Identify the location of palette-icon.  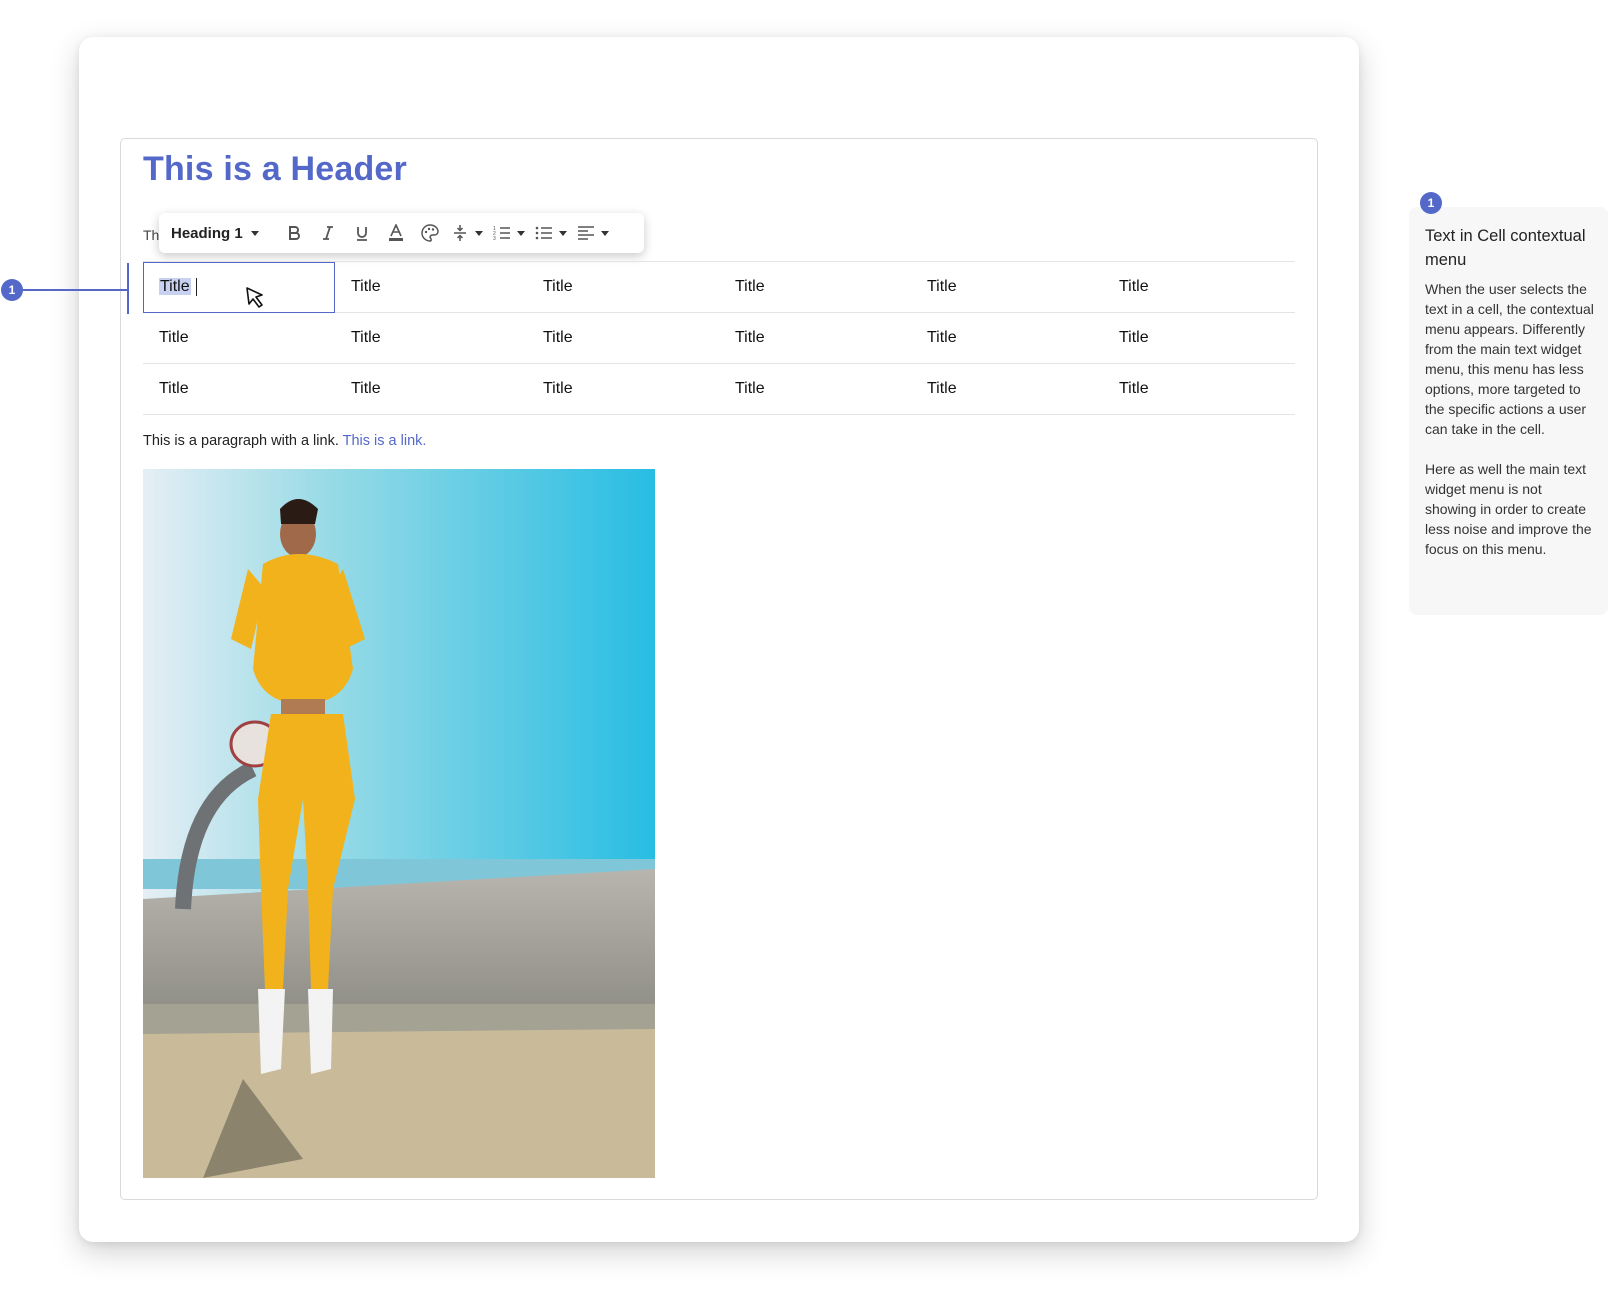
(430, 233).